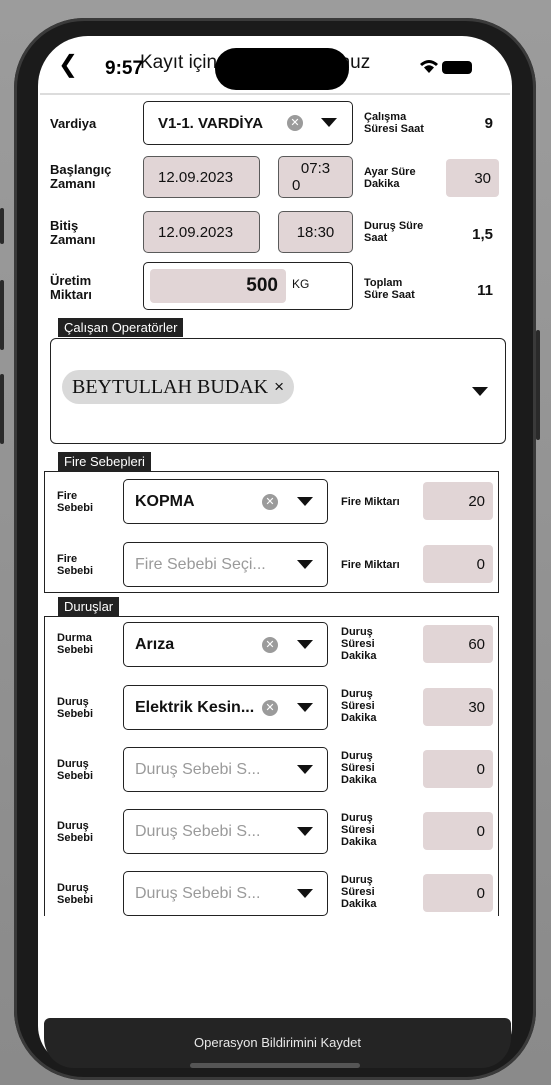  What do you see at coordinates (389, 289) in the screenshot?
I see `total-hours-label: Toplam Süre Saat` at bounding box center [389, 289].